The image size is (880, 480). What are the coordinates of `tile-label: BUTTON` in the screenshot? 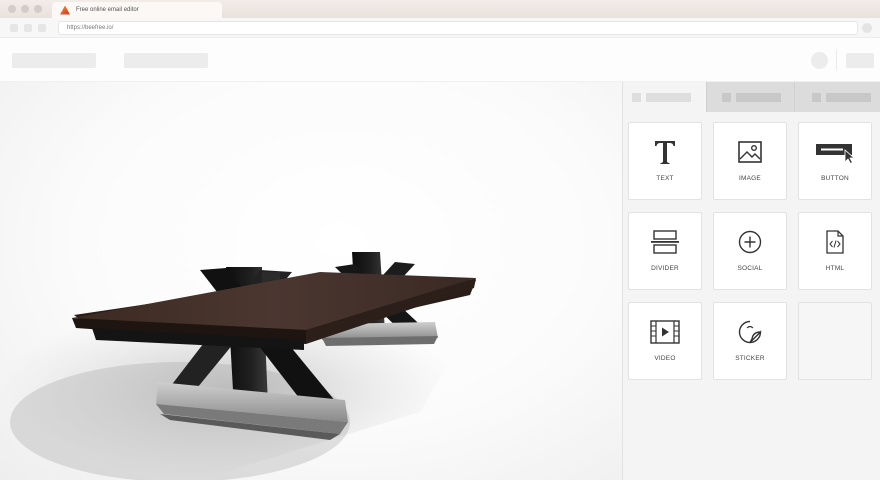 It's located at (835, 178).